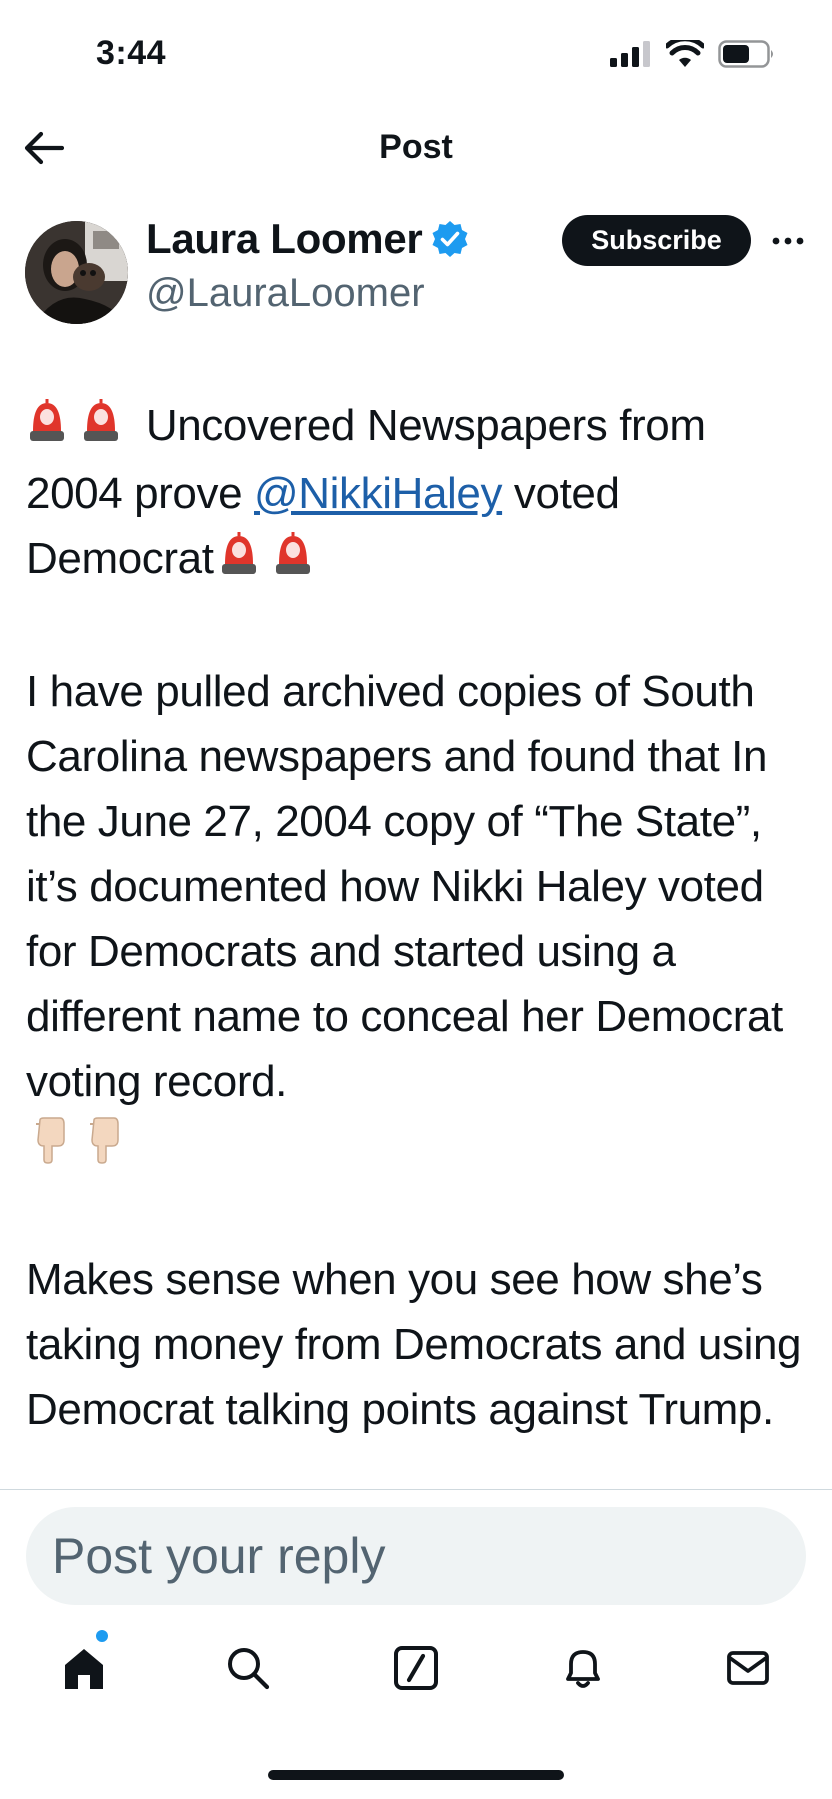  What do you see at coordinates (745, 54) in the screenshot?
I see `battery-icon` at bounding box center [745, 54].